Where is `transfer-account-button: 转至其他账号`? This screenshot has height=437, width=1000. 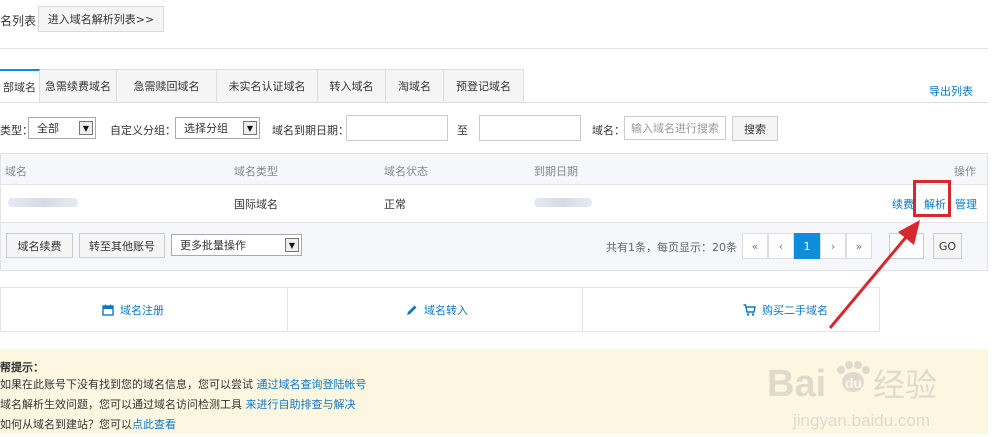
transfer-account-button: 转至其他账号 is located at coordinates (122, 245).